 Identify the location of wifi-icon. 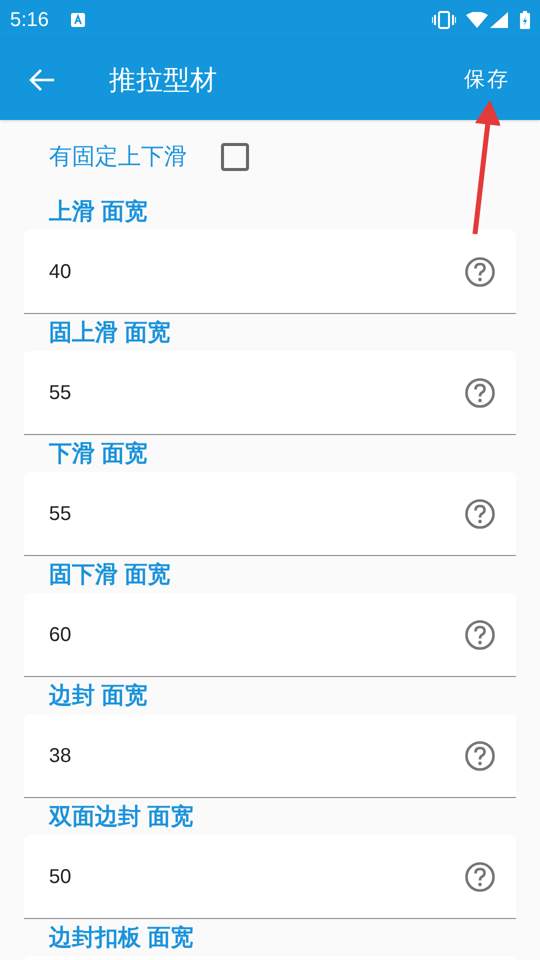
(477, 20).